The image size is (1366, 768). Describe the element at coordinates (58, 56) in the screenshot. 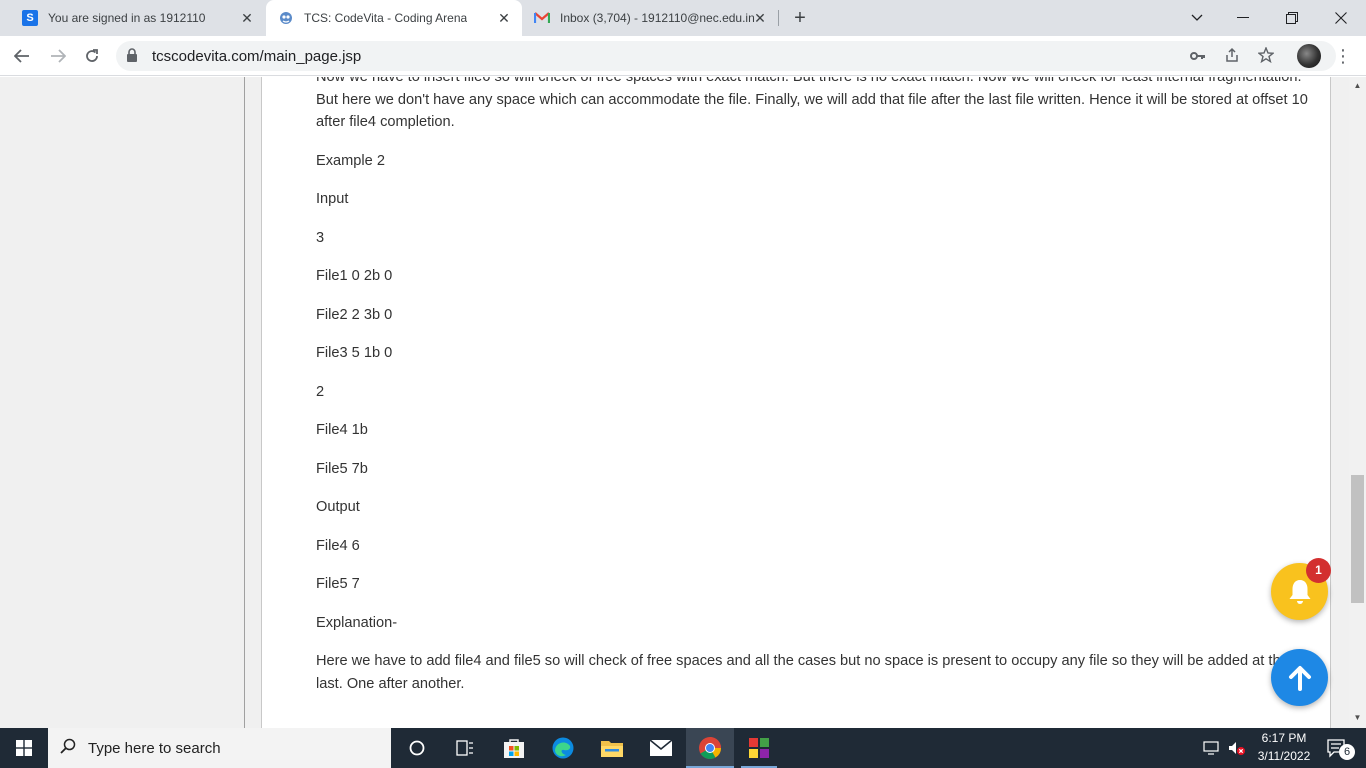

I see `forward-button` at that location.